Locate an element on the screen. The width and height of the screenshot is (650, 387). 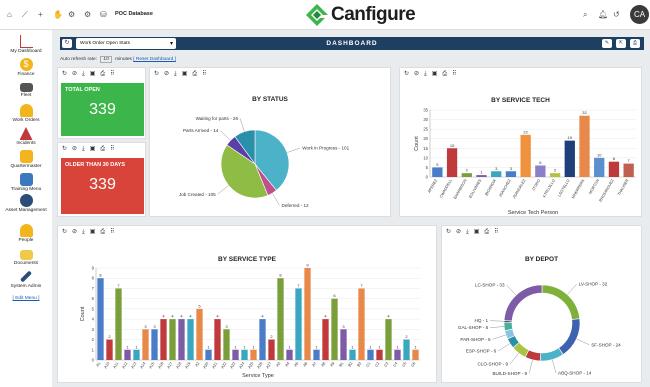
sidebar-item-quartermaster: Quartermaster is located at coordinates (26, 159).